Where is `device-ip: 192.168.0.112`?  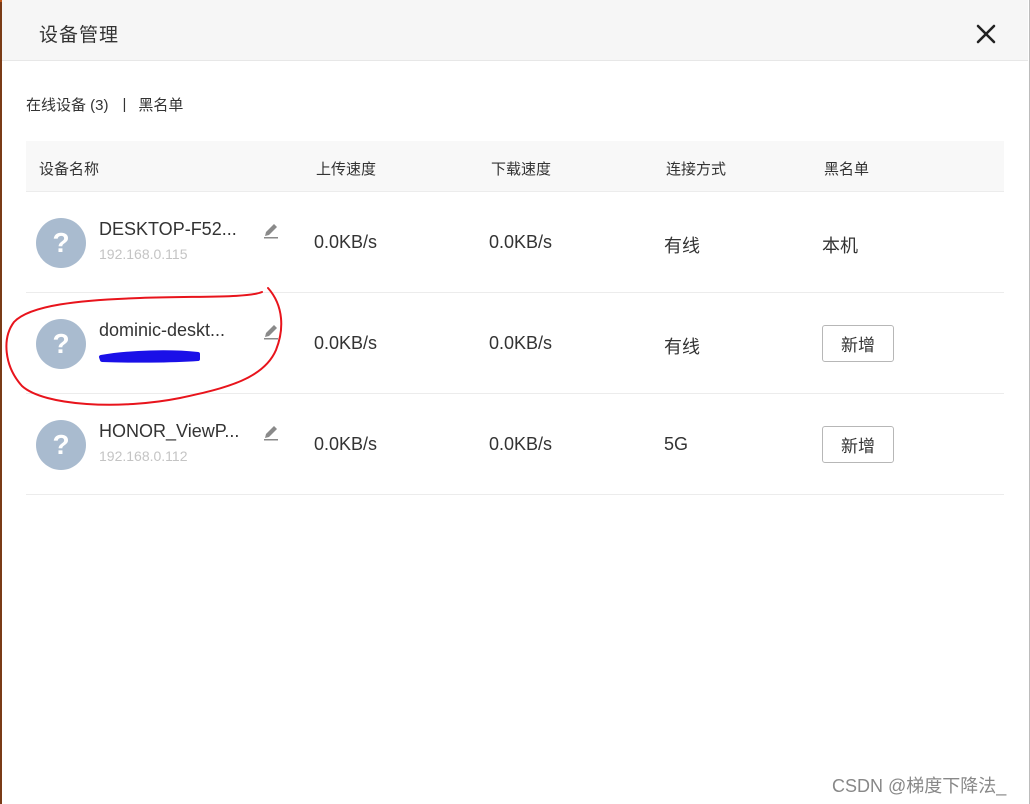
device-ip: 192.168.0.112 is located at coordinates (143, 456).